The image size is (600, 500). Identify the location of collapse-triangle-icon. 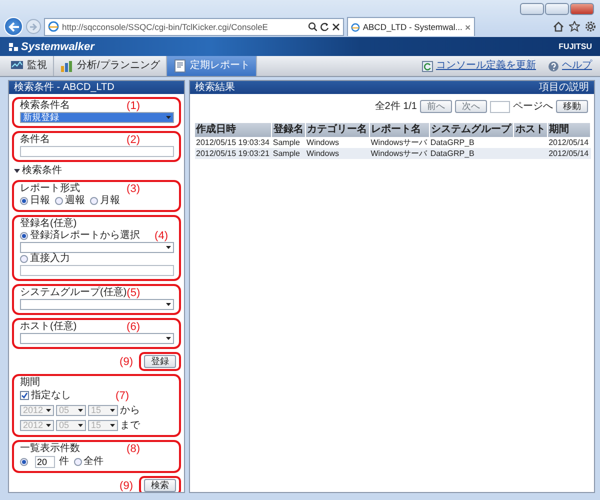
(17, 171).